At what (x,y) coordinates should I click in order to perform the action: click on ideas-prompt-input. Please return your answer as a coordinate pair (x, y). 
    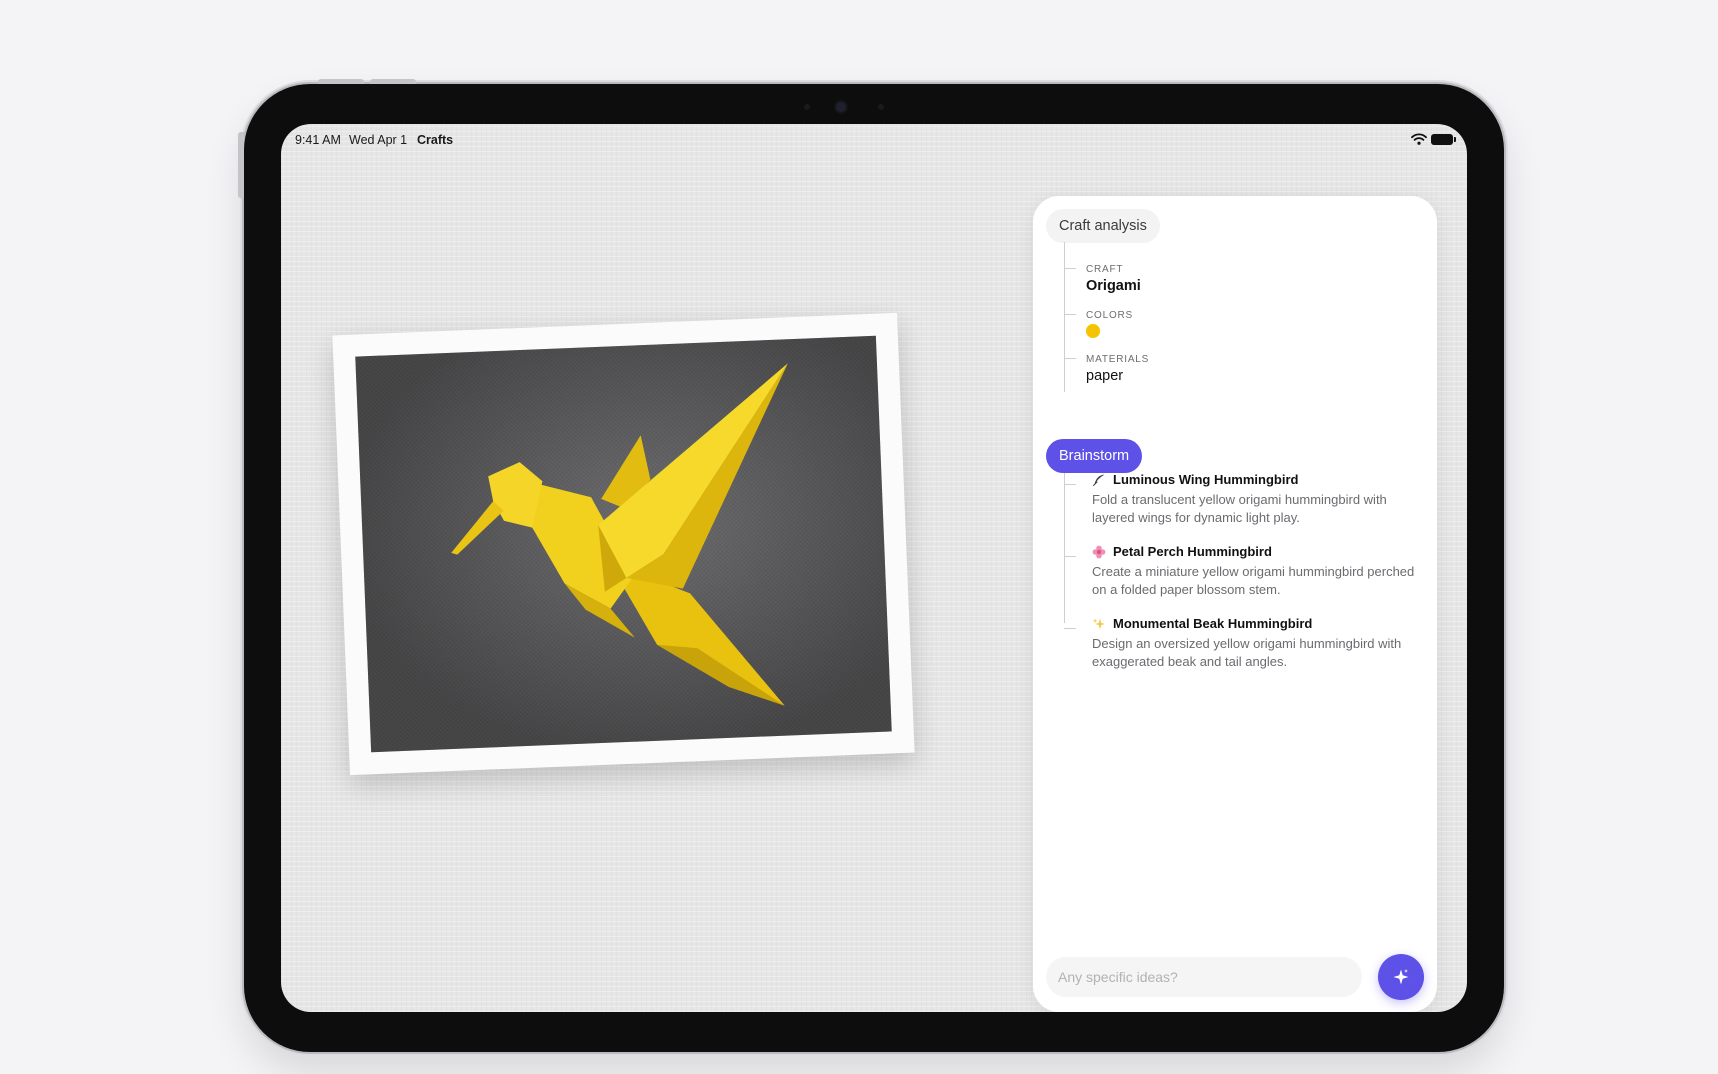
    Looking at the image, I should click on (1204, 977).